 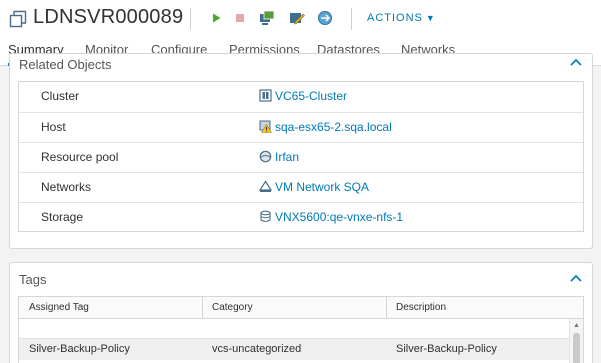 What do you see at coordinates (430, 18) in the screenshot?
I see `chevron-down-icon: ▼` at bounding box center [430, 18].